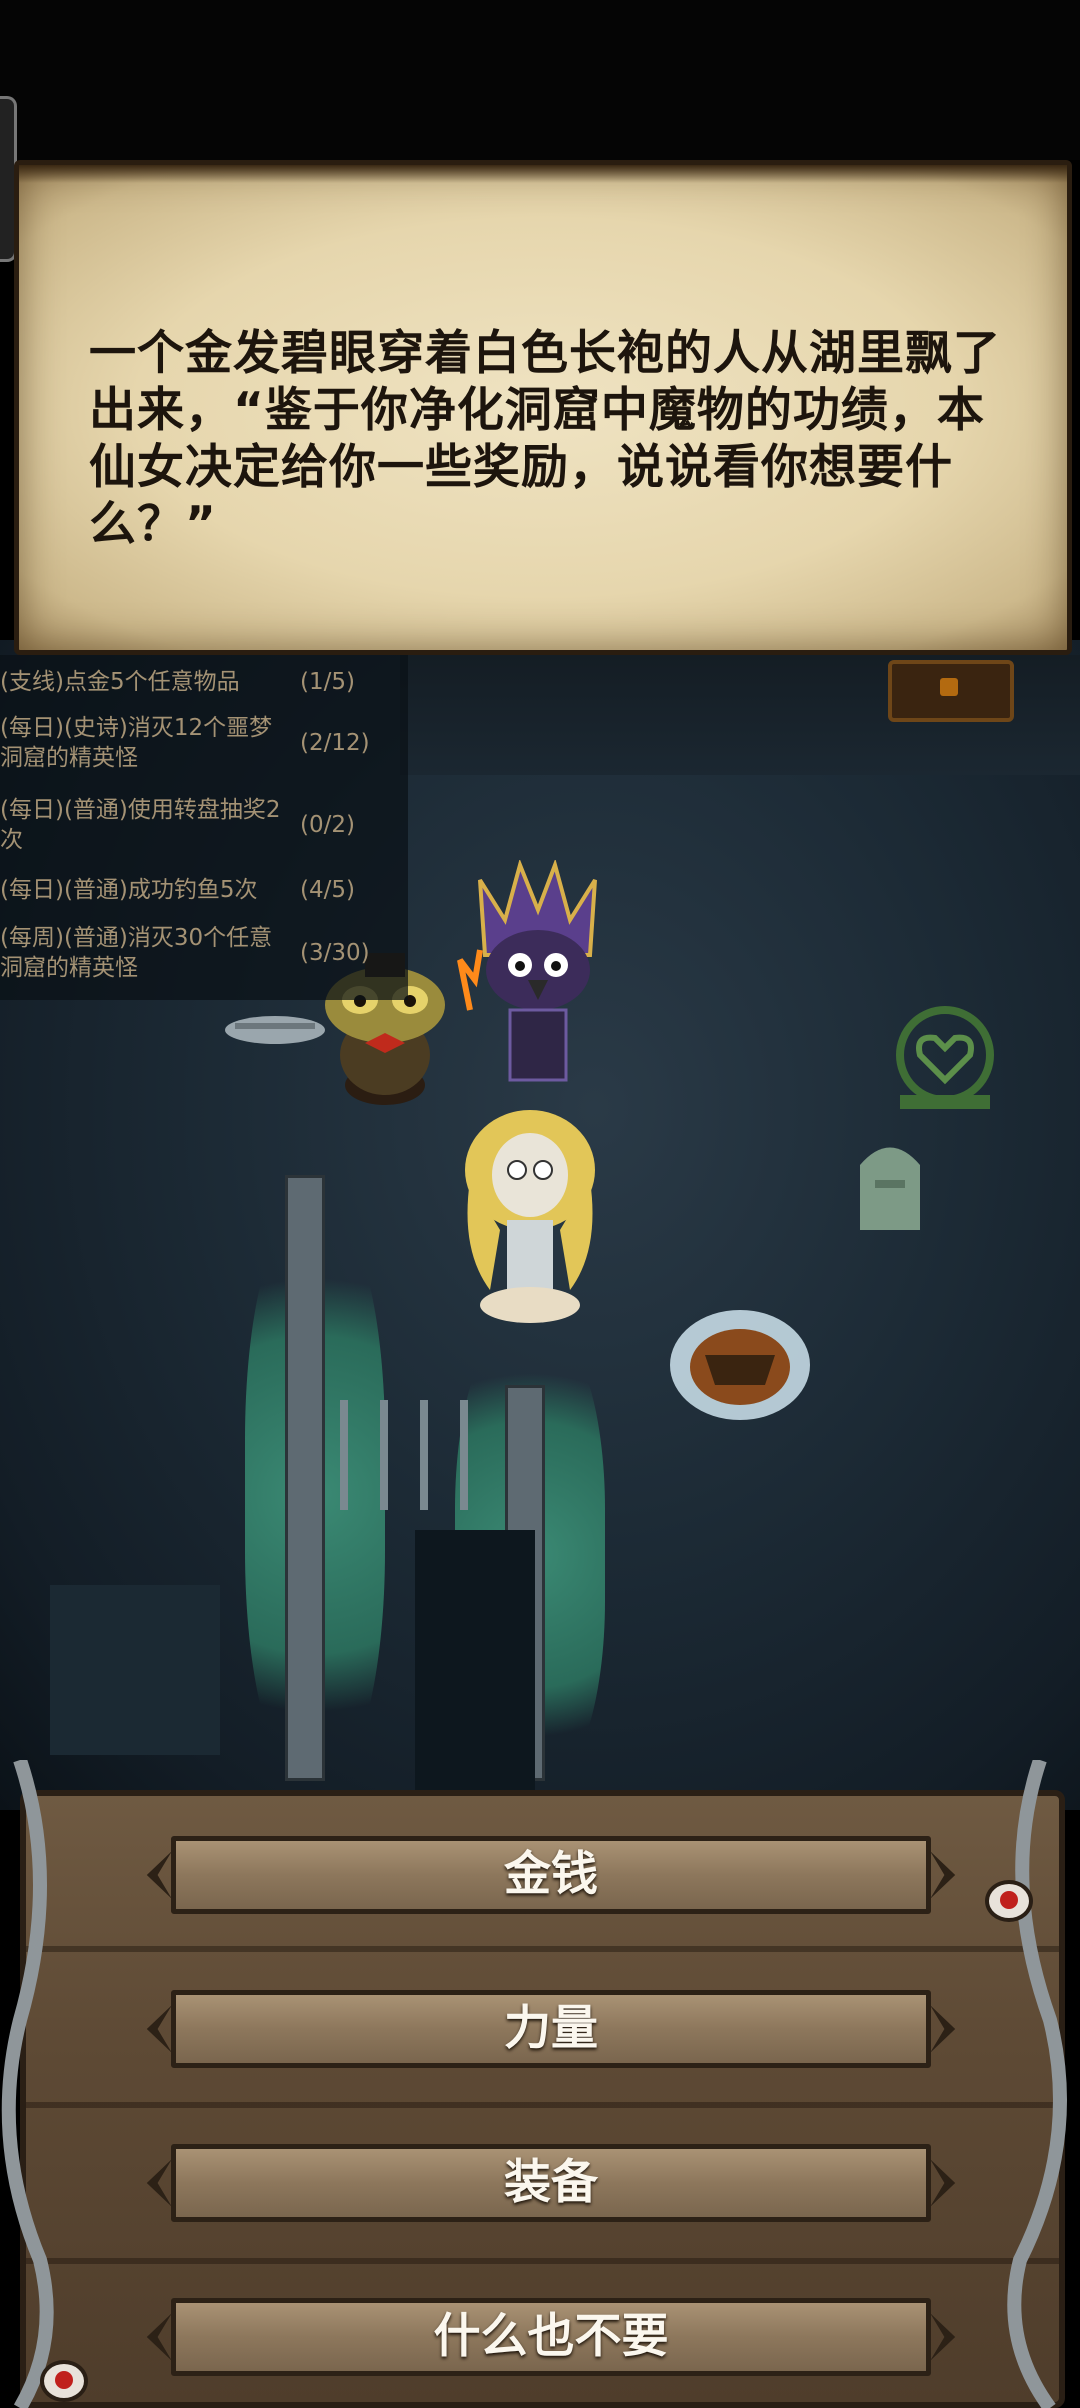 This screenshot has height=2408, width=1080. I want to click on option-power-button: 力量, so click(551, 2029).